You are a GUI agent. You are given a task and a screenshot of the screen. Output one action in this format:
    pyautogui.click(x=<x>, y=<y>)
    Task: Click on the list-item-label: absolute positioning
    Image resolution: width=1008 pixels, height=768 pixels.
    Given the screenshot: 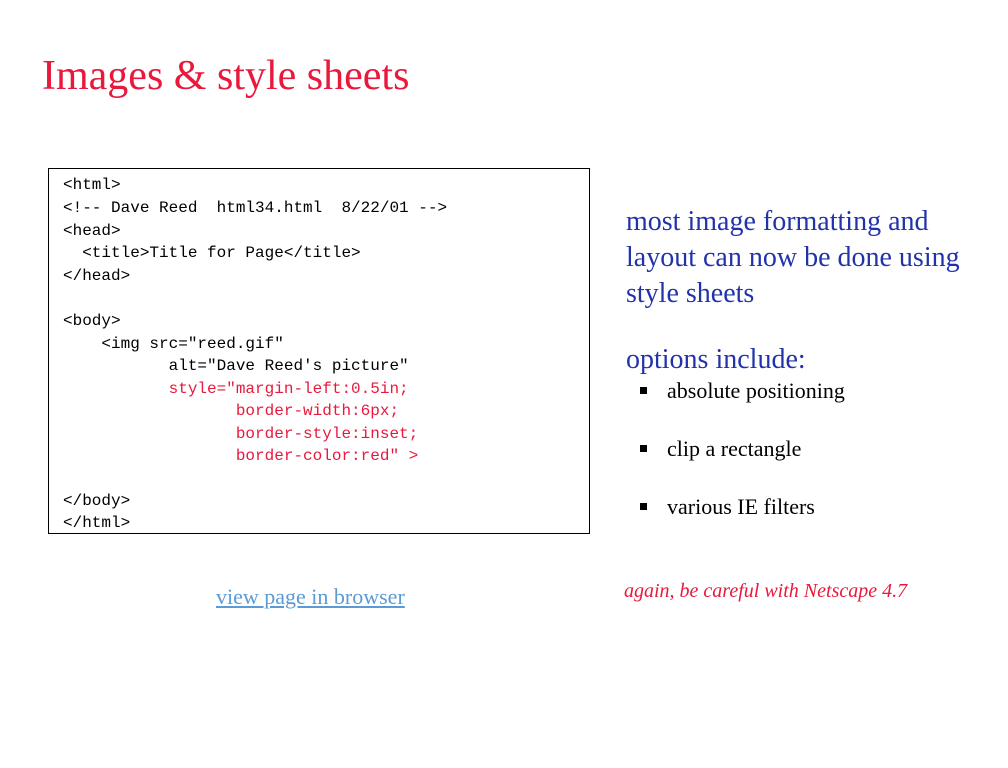 What is the action you would take?
    pyautogui.click(x=756, y=390)
    